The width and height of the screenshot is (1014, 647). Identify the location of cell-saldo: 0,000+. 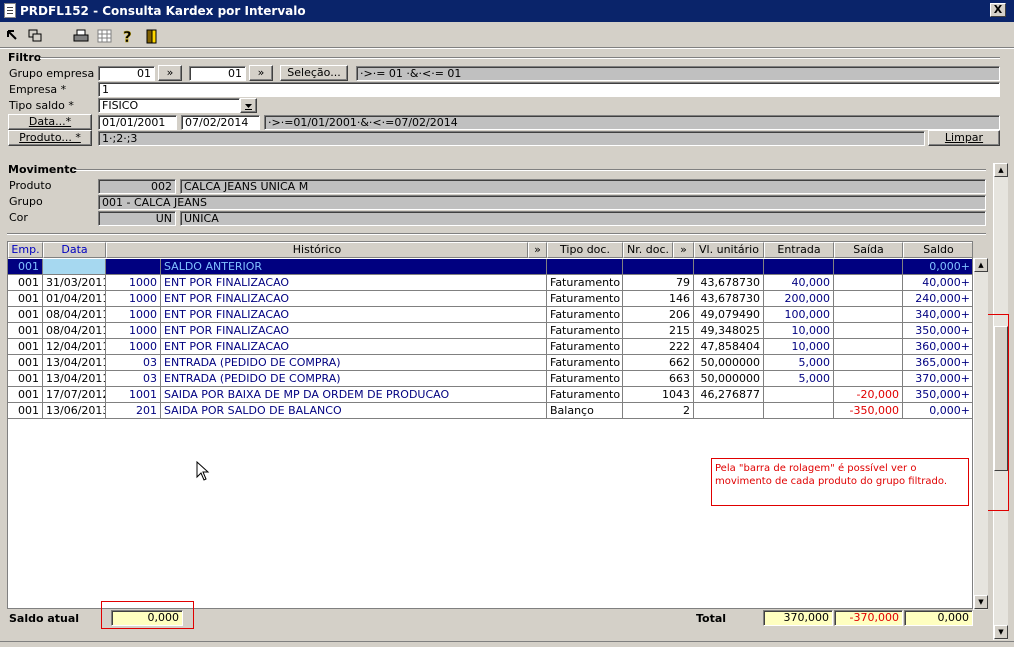
(937, 411).